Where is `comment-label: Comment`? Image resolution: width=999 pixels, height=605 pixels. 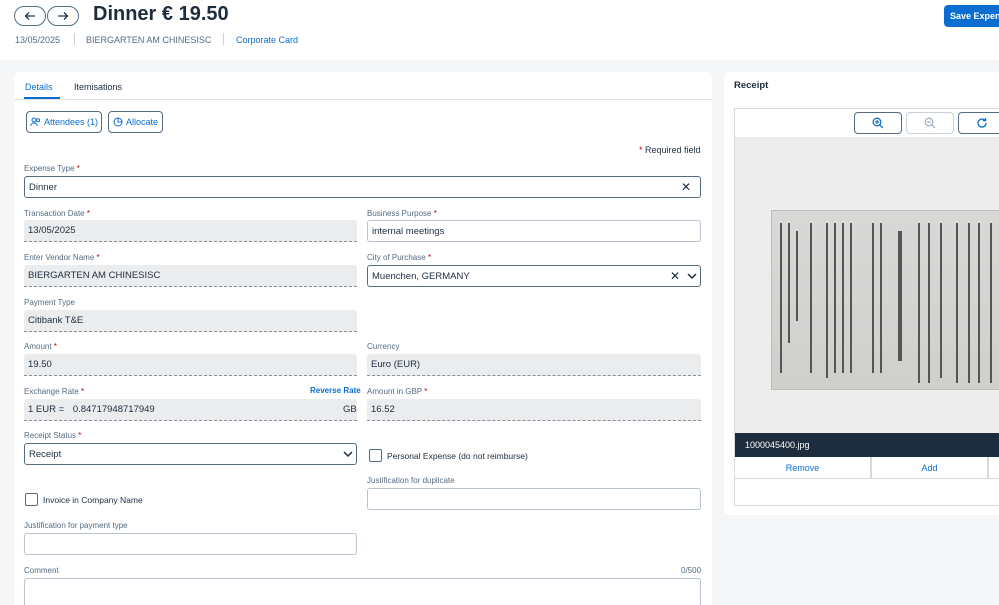 comment-label: Comment is located at coordinates (41, 570).